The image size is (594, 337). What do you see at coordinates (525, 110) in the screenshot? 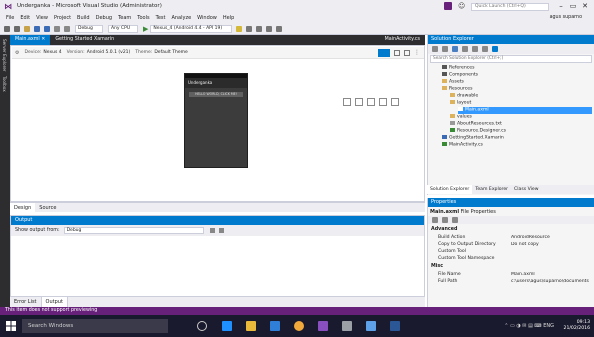
I see `tree-item-main-axml: Main.axml` at bounding box center [525, 110].